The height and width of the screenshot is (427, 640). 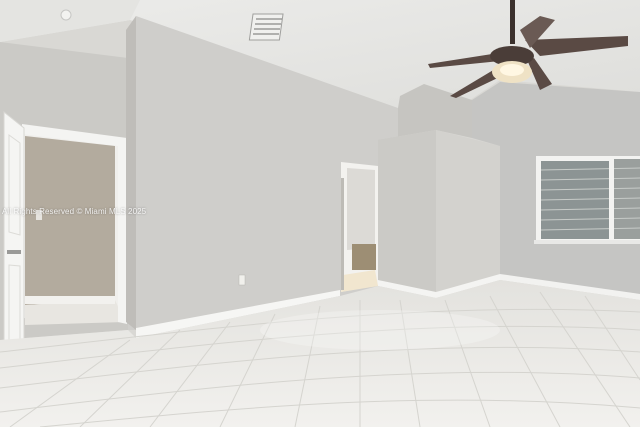 I want to click on window-mullion, so click(x=611, y=200).